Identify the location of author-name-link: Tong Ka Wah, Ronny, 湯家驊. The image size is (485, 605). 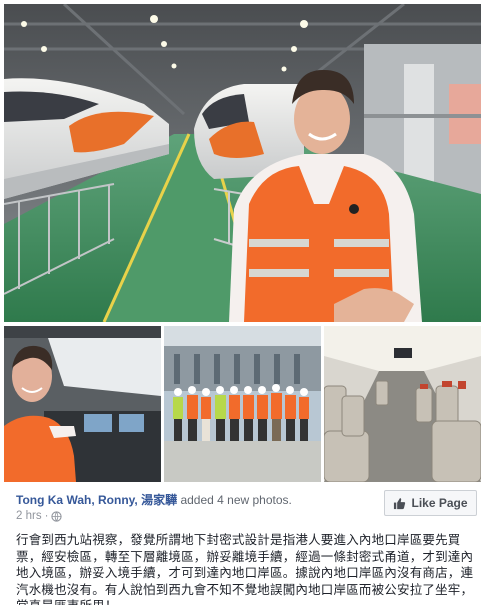
(96, 500).